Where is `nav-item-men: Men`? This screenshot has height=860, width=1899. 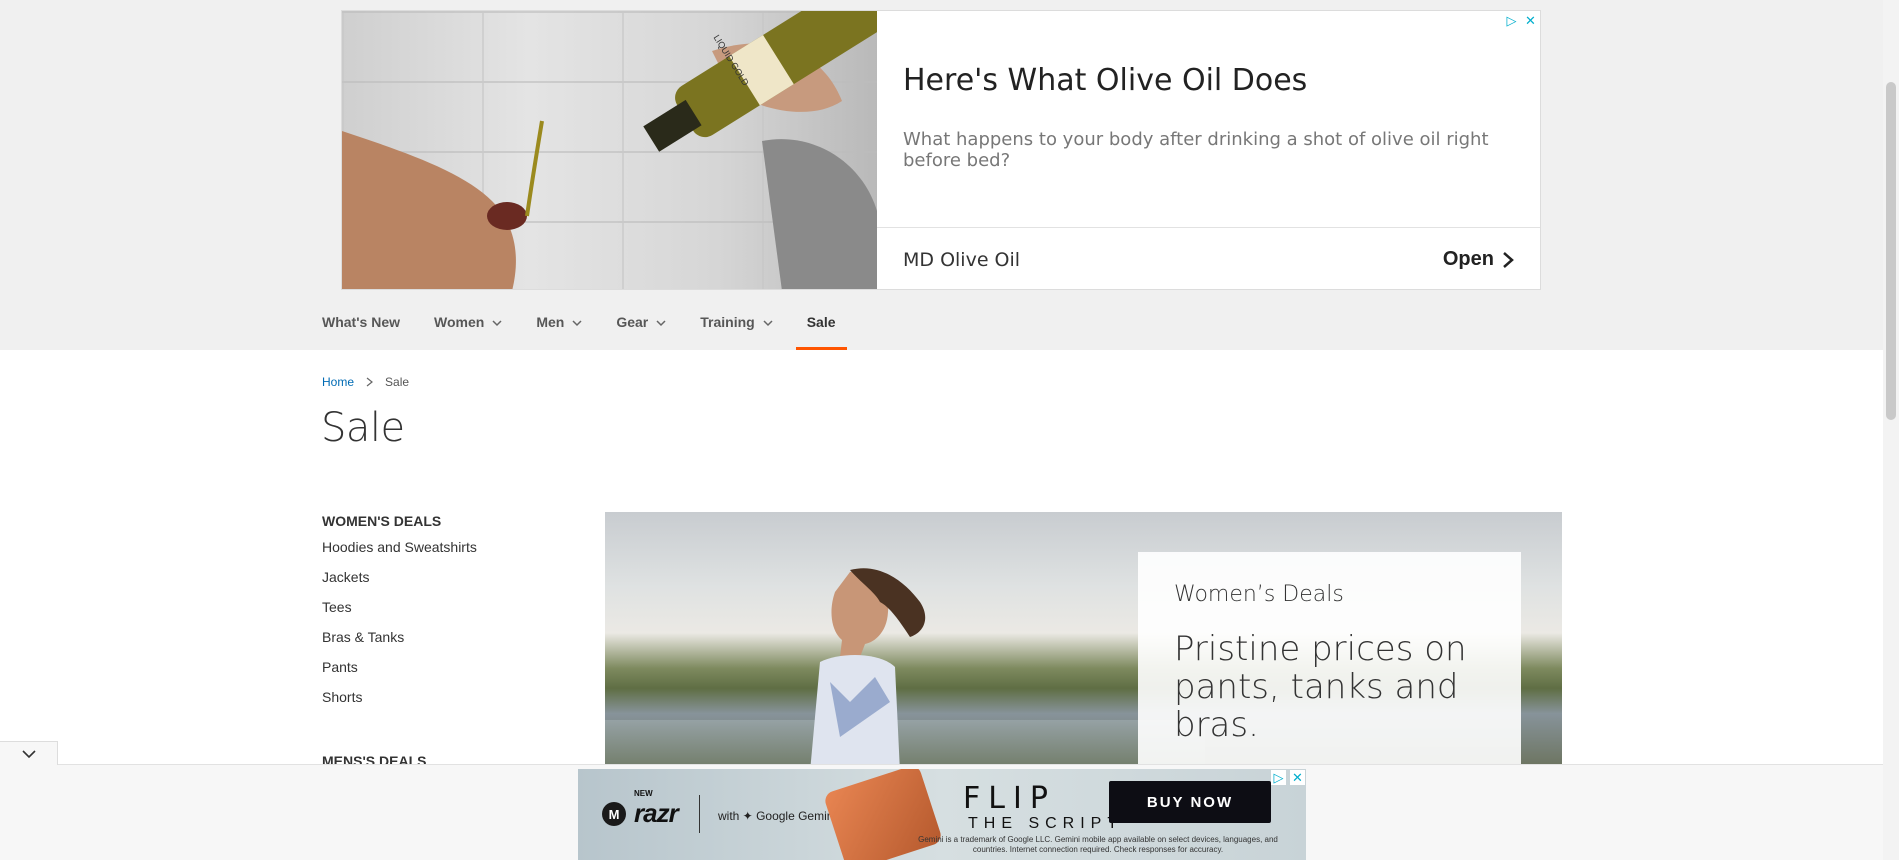 nav-item-men: Men is located at coordinates (559, 327).